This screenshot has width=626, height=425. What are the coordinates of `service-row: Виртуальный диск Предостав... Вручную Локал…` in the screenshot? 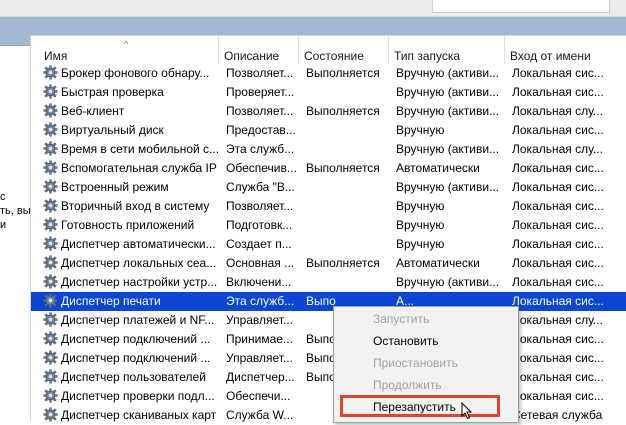 It's located at (328, 130).